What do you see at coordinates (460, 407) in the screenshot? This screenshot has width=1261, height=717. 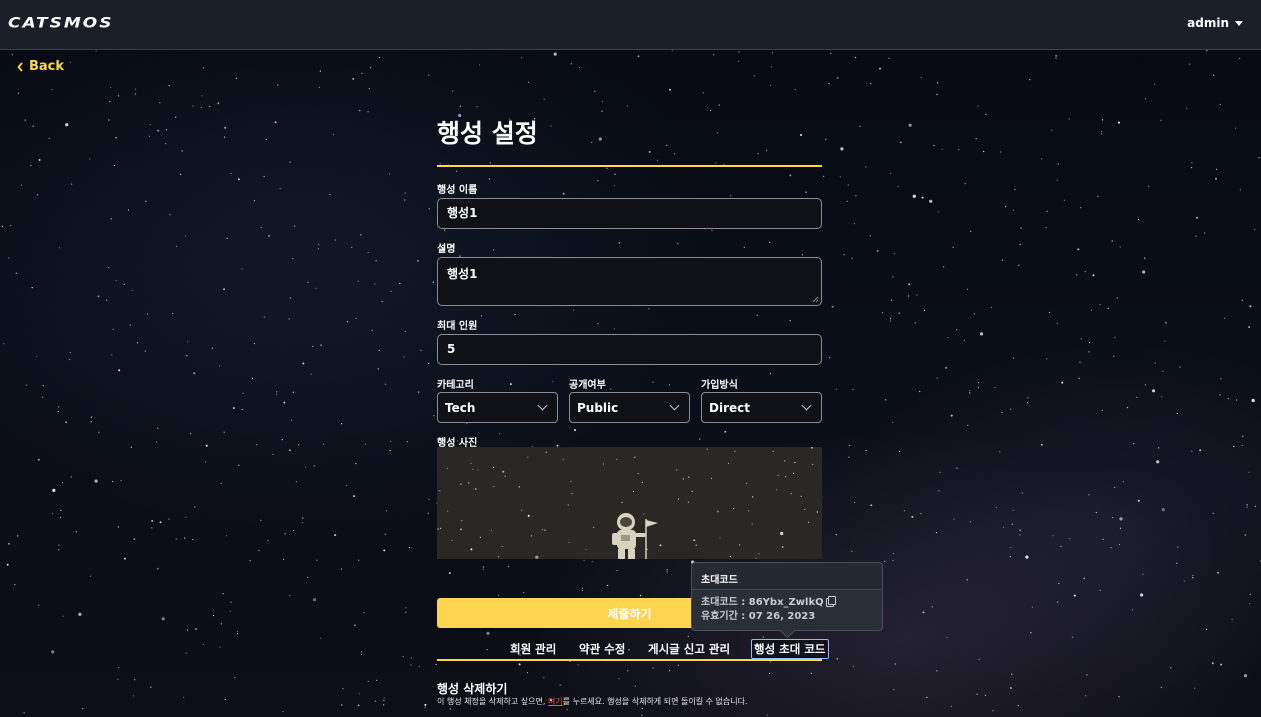 I see `category-value: Tech` at bounding box center [460, 407].